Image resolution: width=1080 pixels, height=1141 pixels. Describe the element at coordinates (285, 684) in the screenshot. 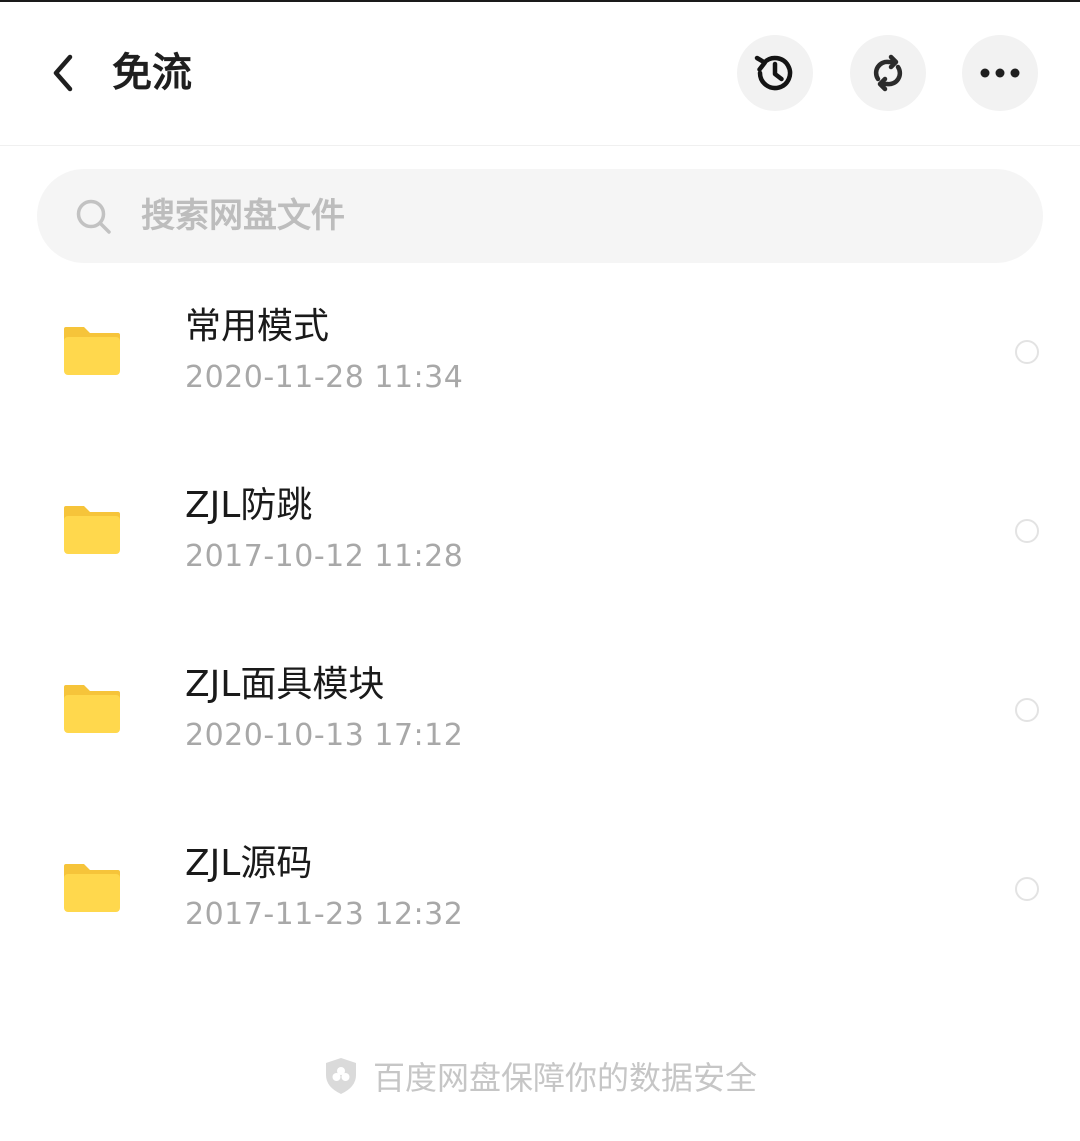

I see `folder-name: ZJL面具模块` at that location.